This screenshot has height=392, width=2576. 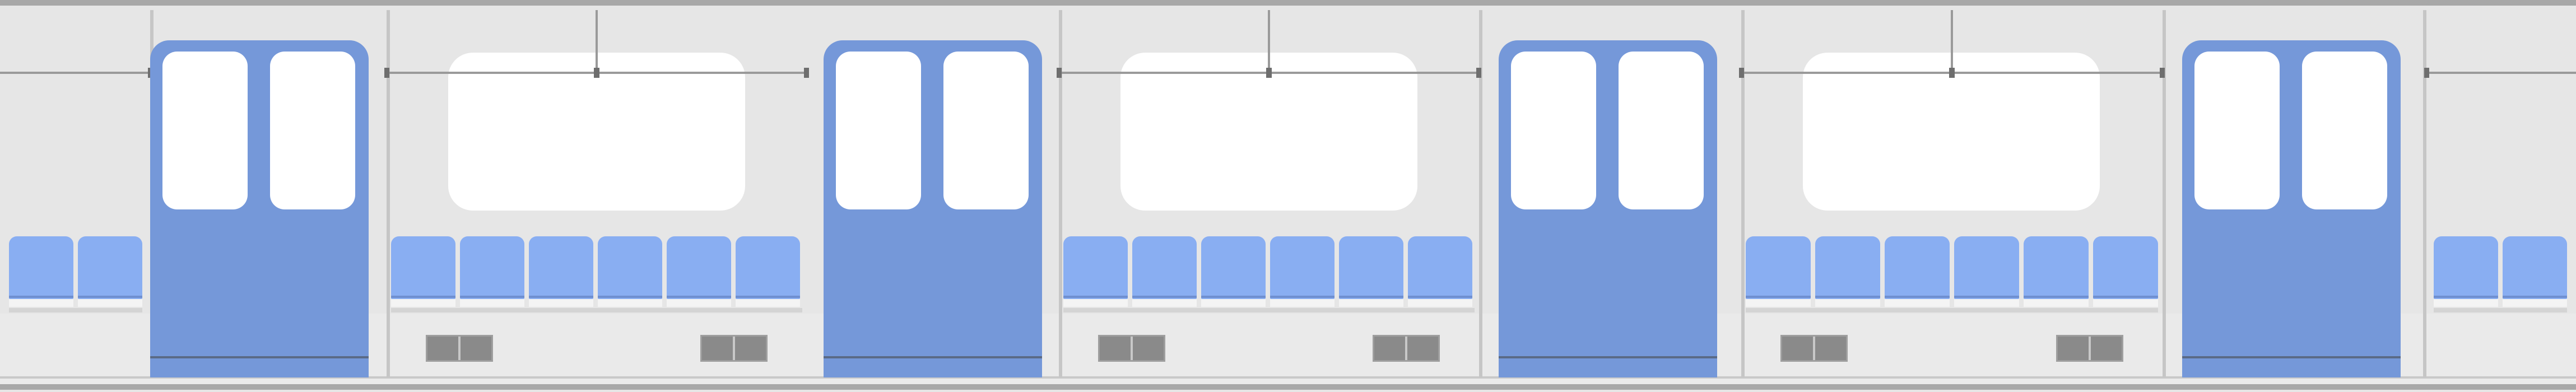 I want to click on ceiling-rail, so click(x=1288, y=3).